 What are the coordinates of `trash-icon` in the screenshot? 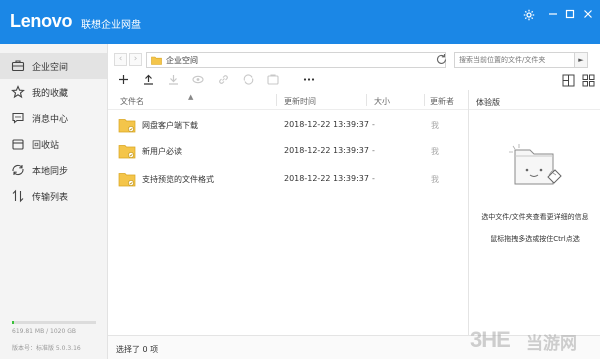 It's located at (18, 144).